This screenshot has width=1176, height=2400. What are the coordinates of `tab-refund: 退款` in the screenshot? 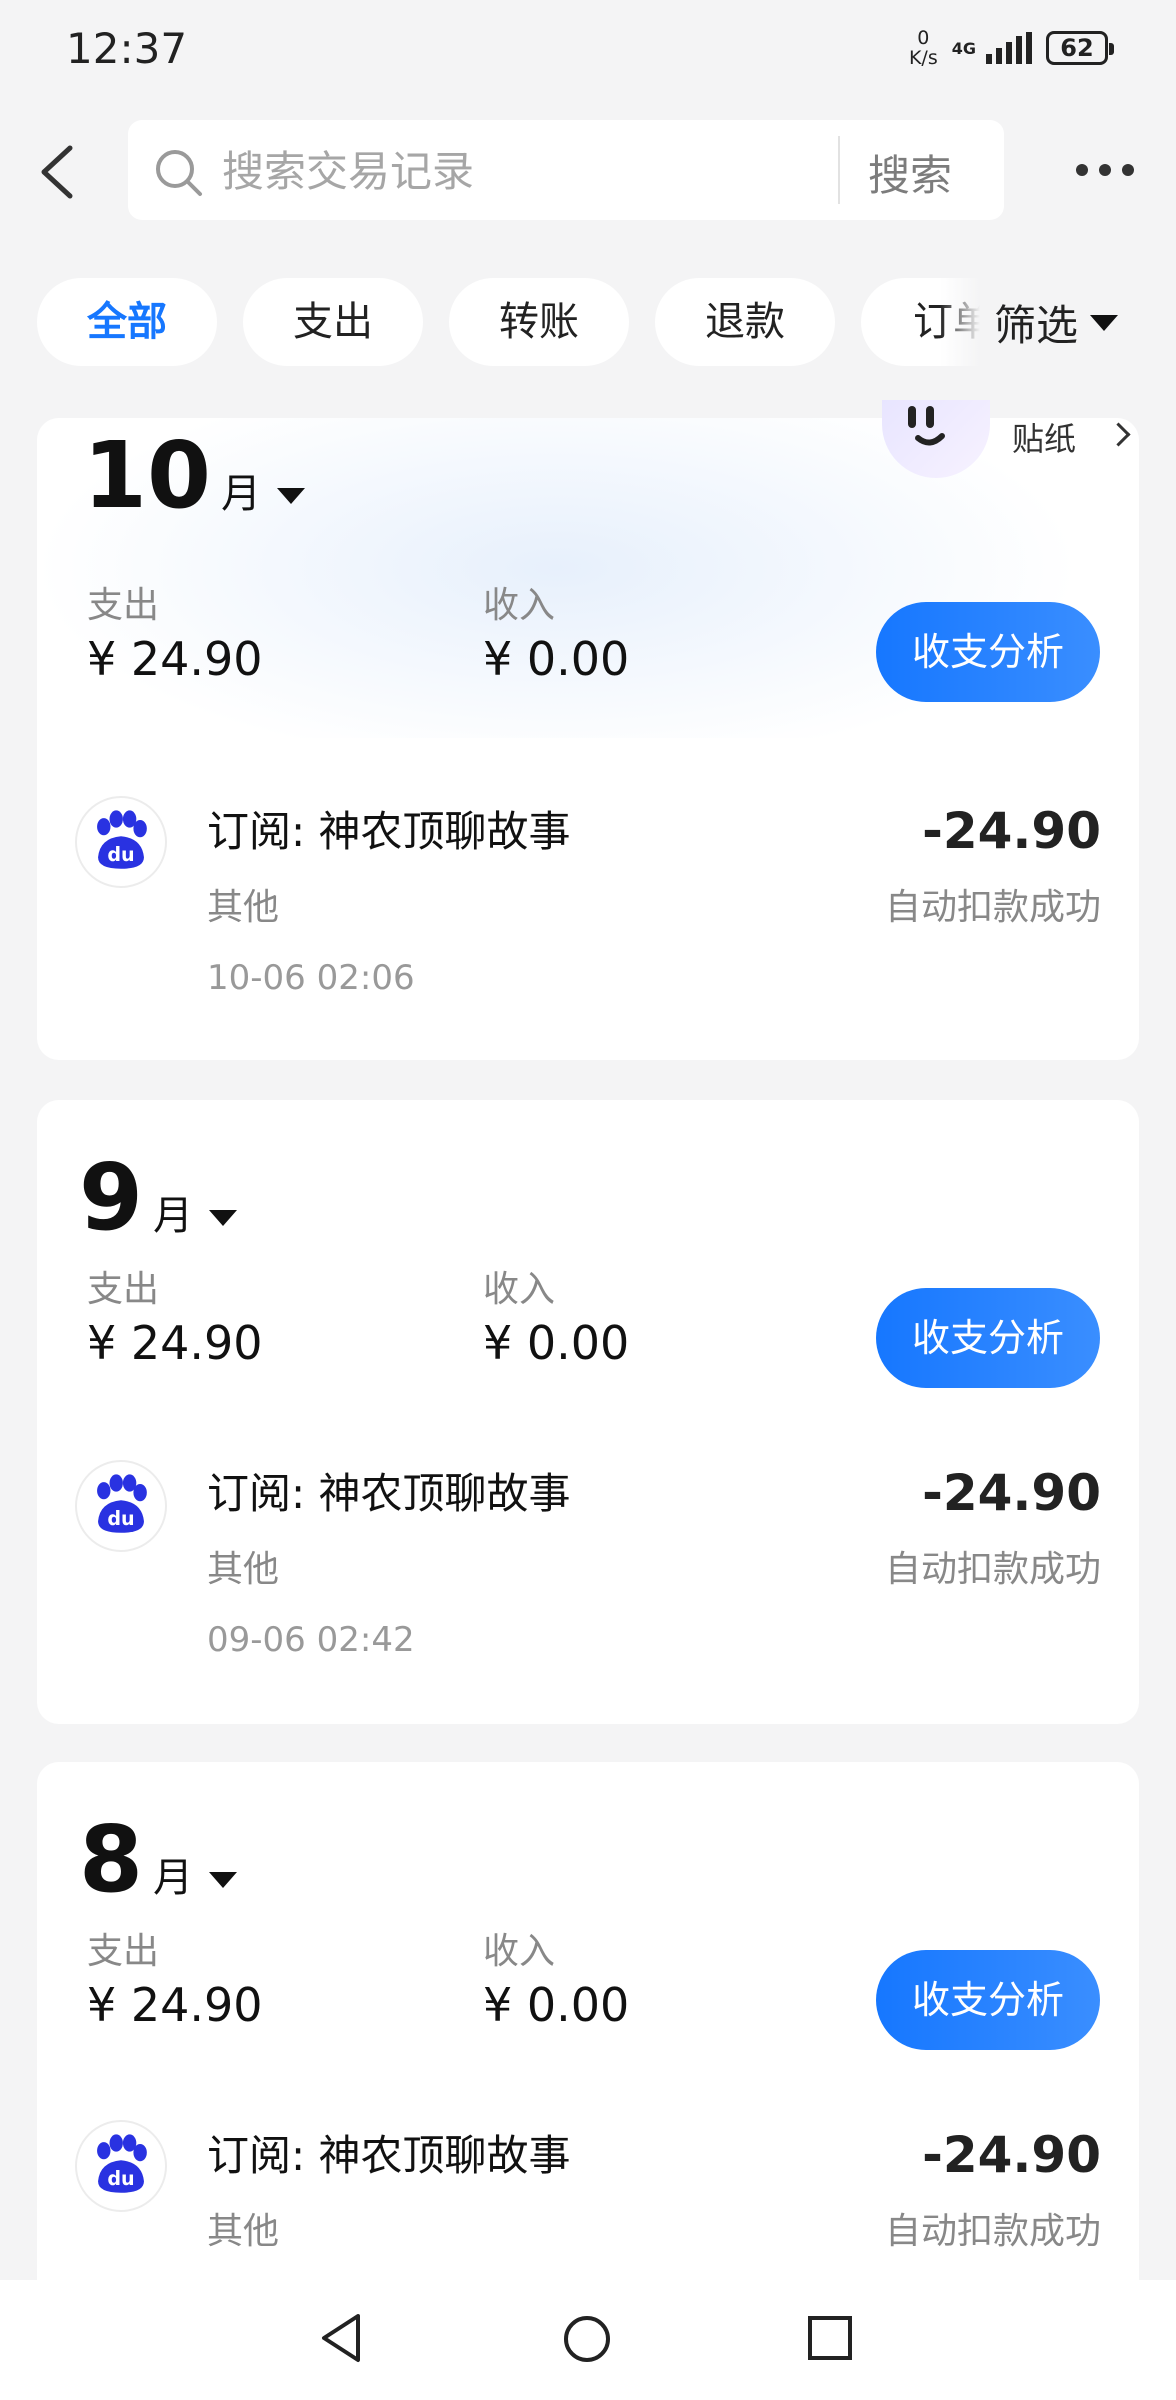 It's located at (745, 322).